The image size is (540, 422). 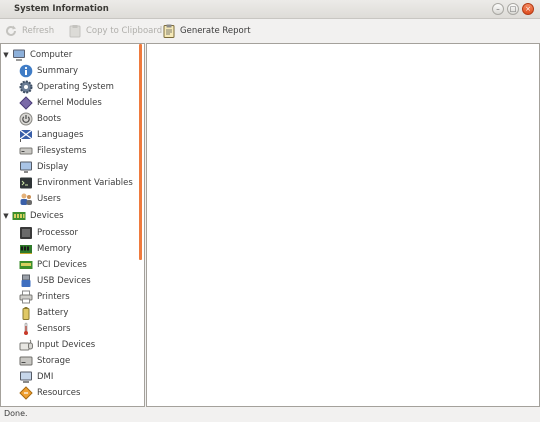 I want to click on drive-icon, so click(x=26, y=151).